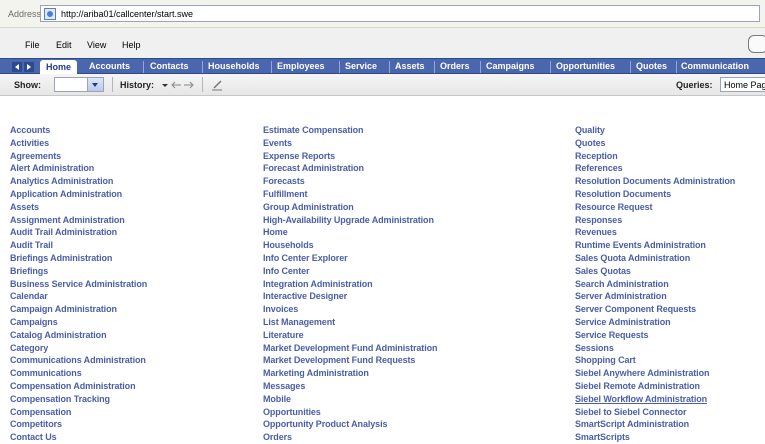 This screenshot has width=765, height=444. I want to click on history-menu: History:, so click(137, 85).